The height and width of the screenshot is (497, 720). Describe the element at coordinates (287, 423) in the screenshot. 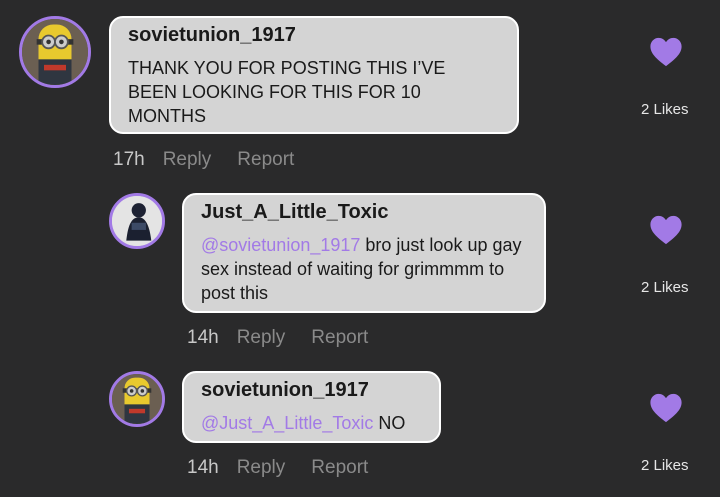

I see `mention-link: @Just_A_Little_Toxic` at that location.